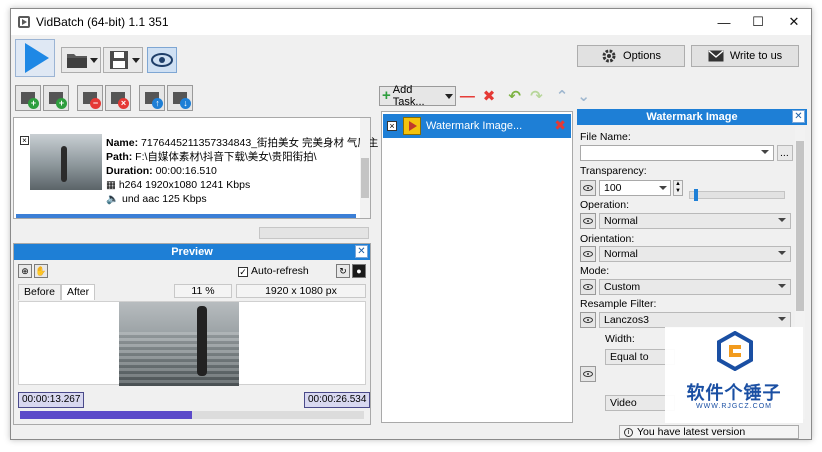 This screenshot has width=822, height=452. I want to click on remove-task-button: —, so click(468, 96).